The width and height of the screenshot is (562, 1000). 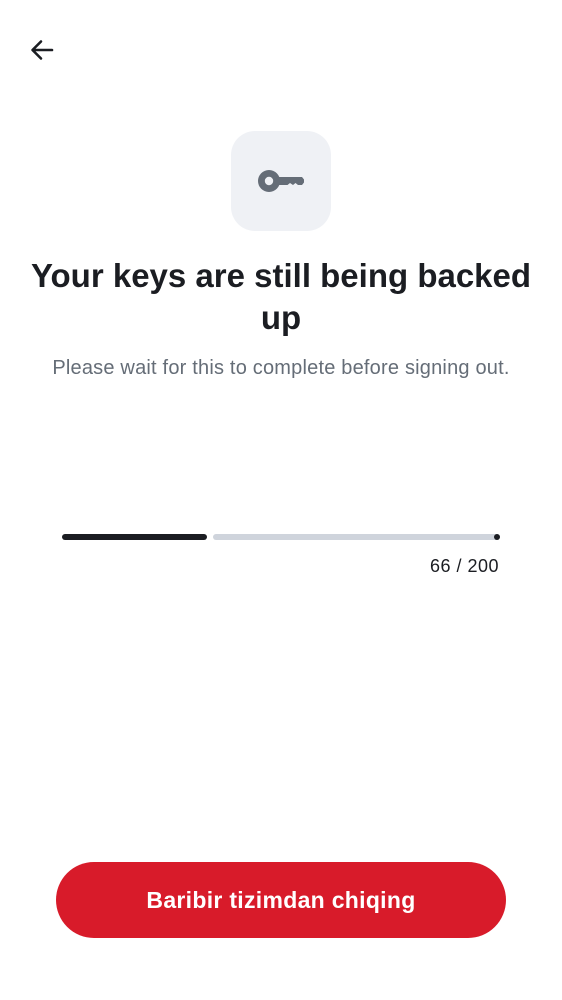 What do you see at coordinates (356, 537) in the screenshot?
I see `progress-track` at bounding box center [356, 537].